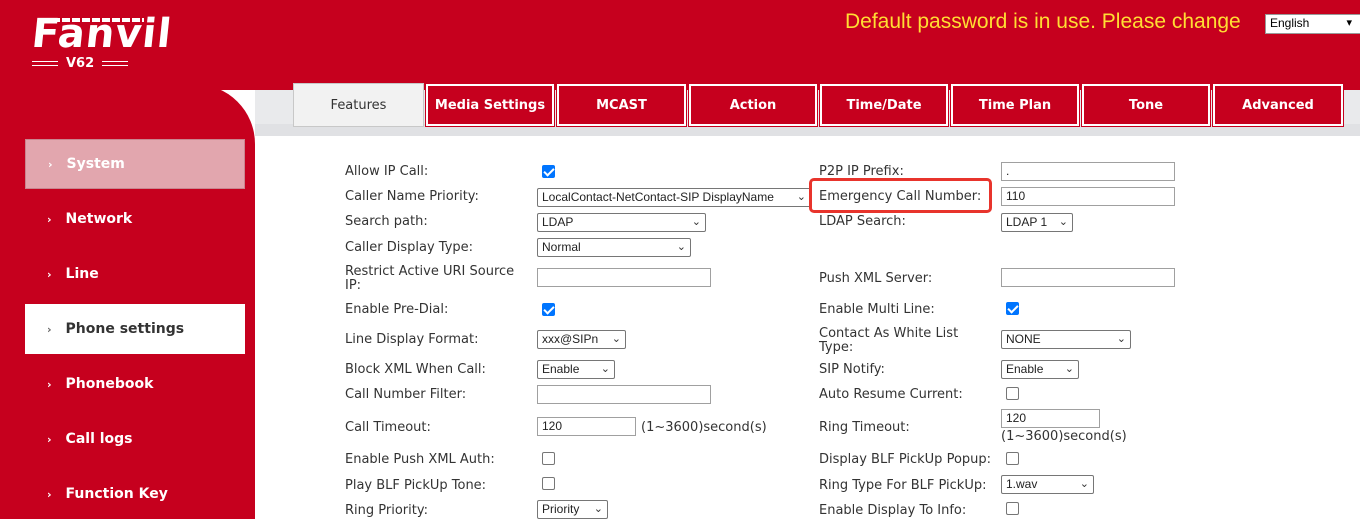  I want to click on blf-pickup-tone-label: Play BLF PickUp Tone:, so click(416, 485).